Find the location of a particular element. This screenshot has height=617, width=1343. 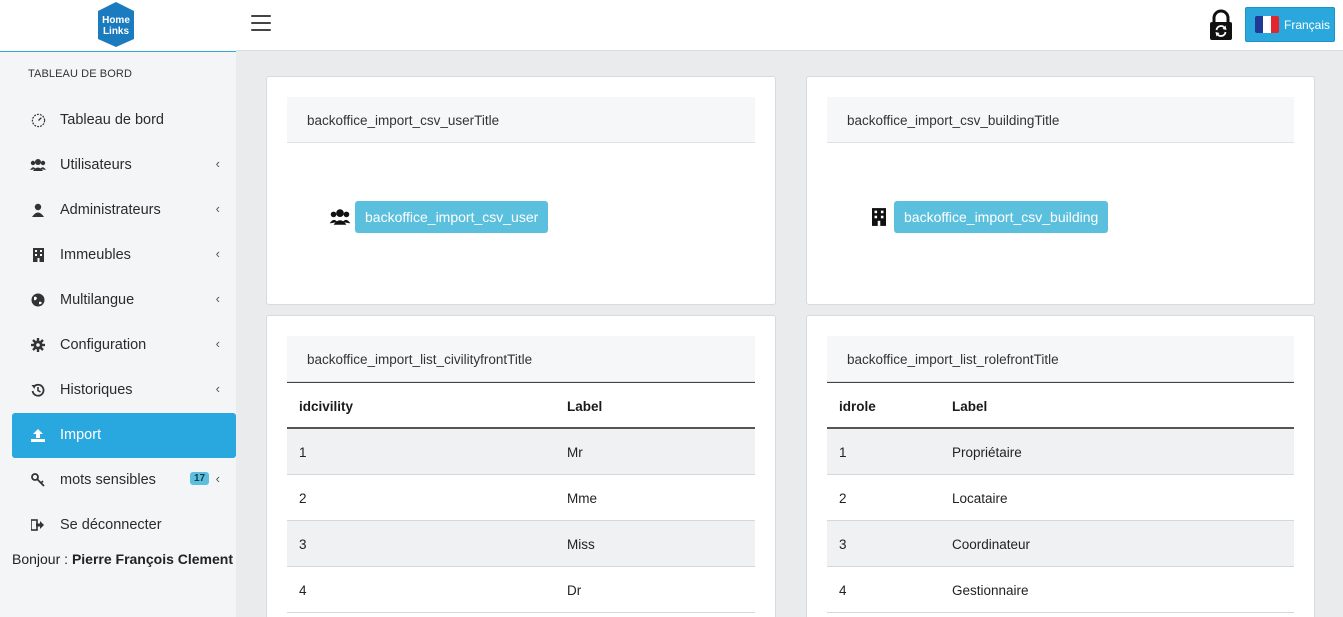

sidebar-item-import: Import is located at coordinates (124, 435).